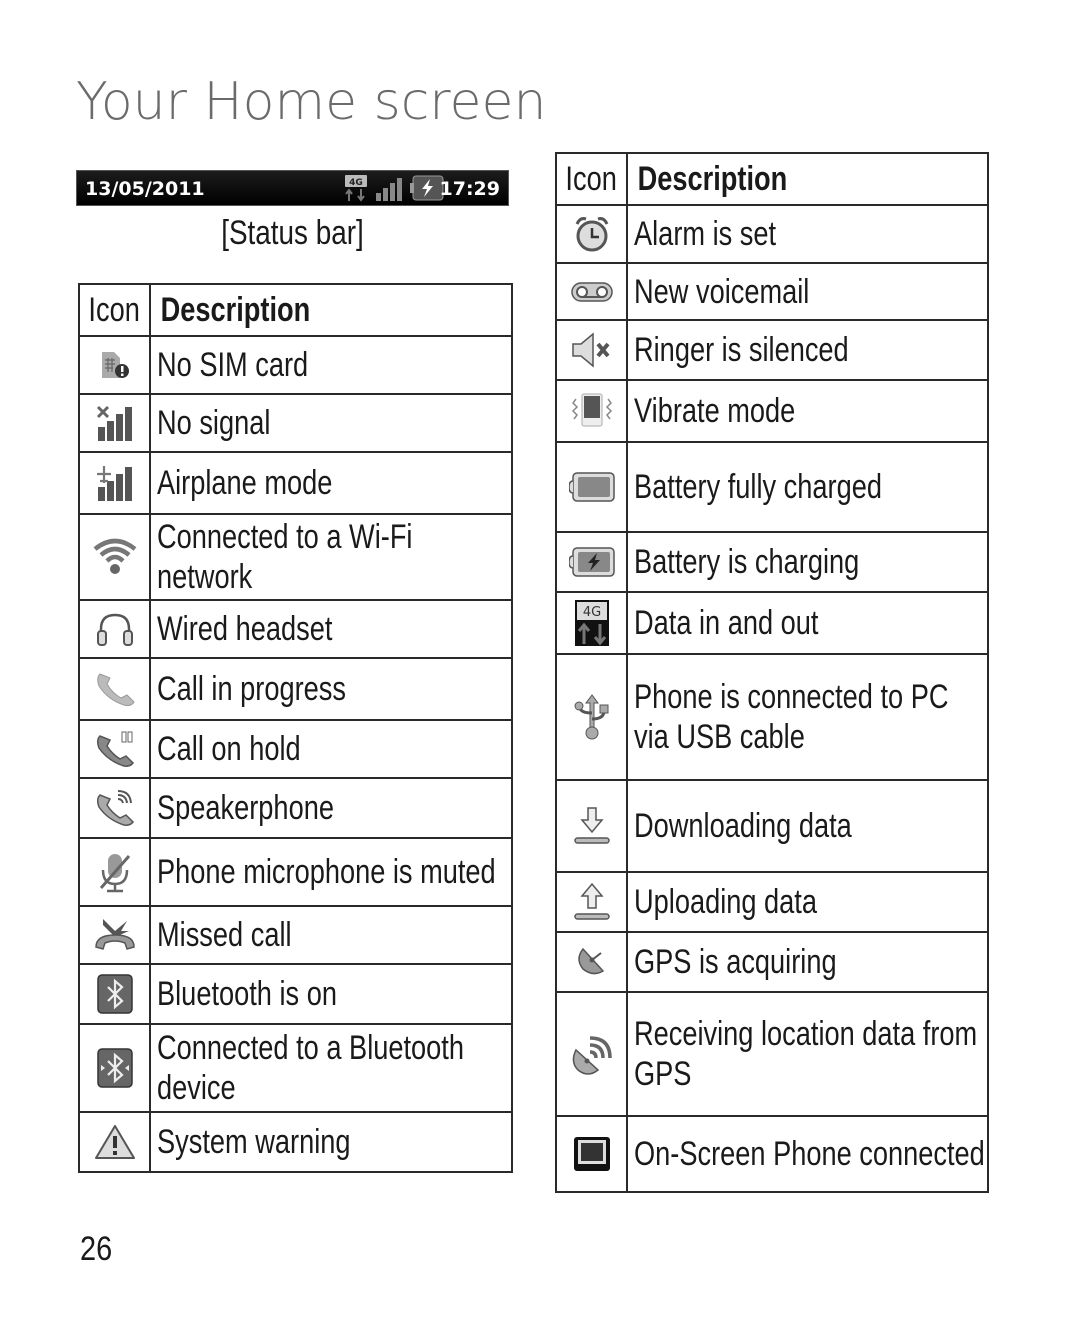  I want to click on airplane-mode-icon, so click(115, 483).